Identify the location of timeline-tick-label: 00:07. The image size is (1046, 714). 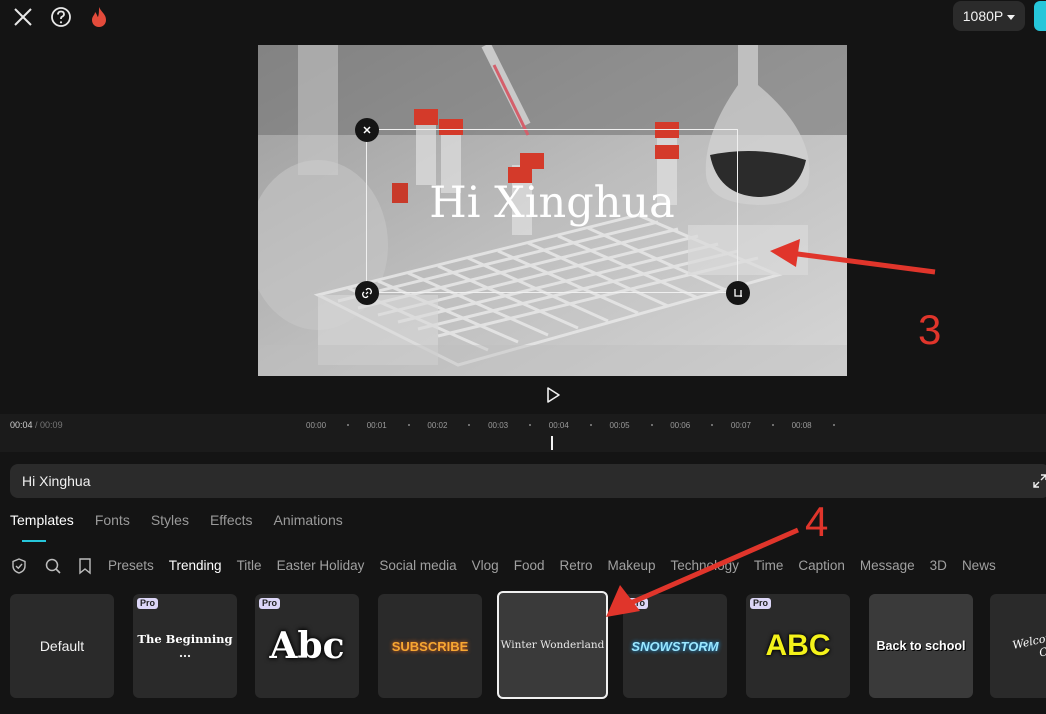
(740, 425).